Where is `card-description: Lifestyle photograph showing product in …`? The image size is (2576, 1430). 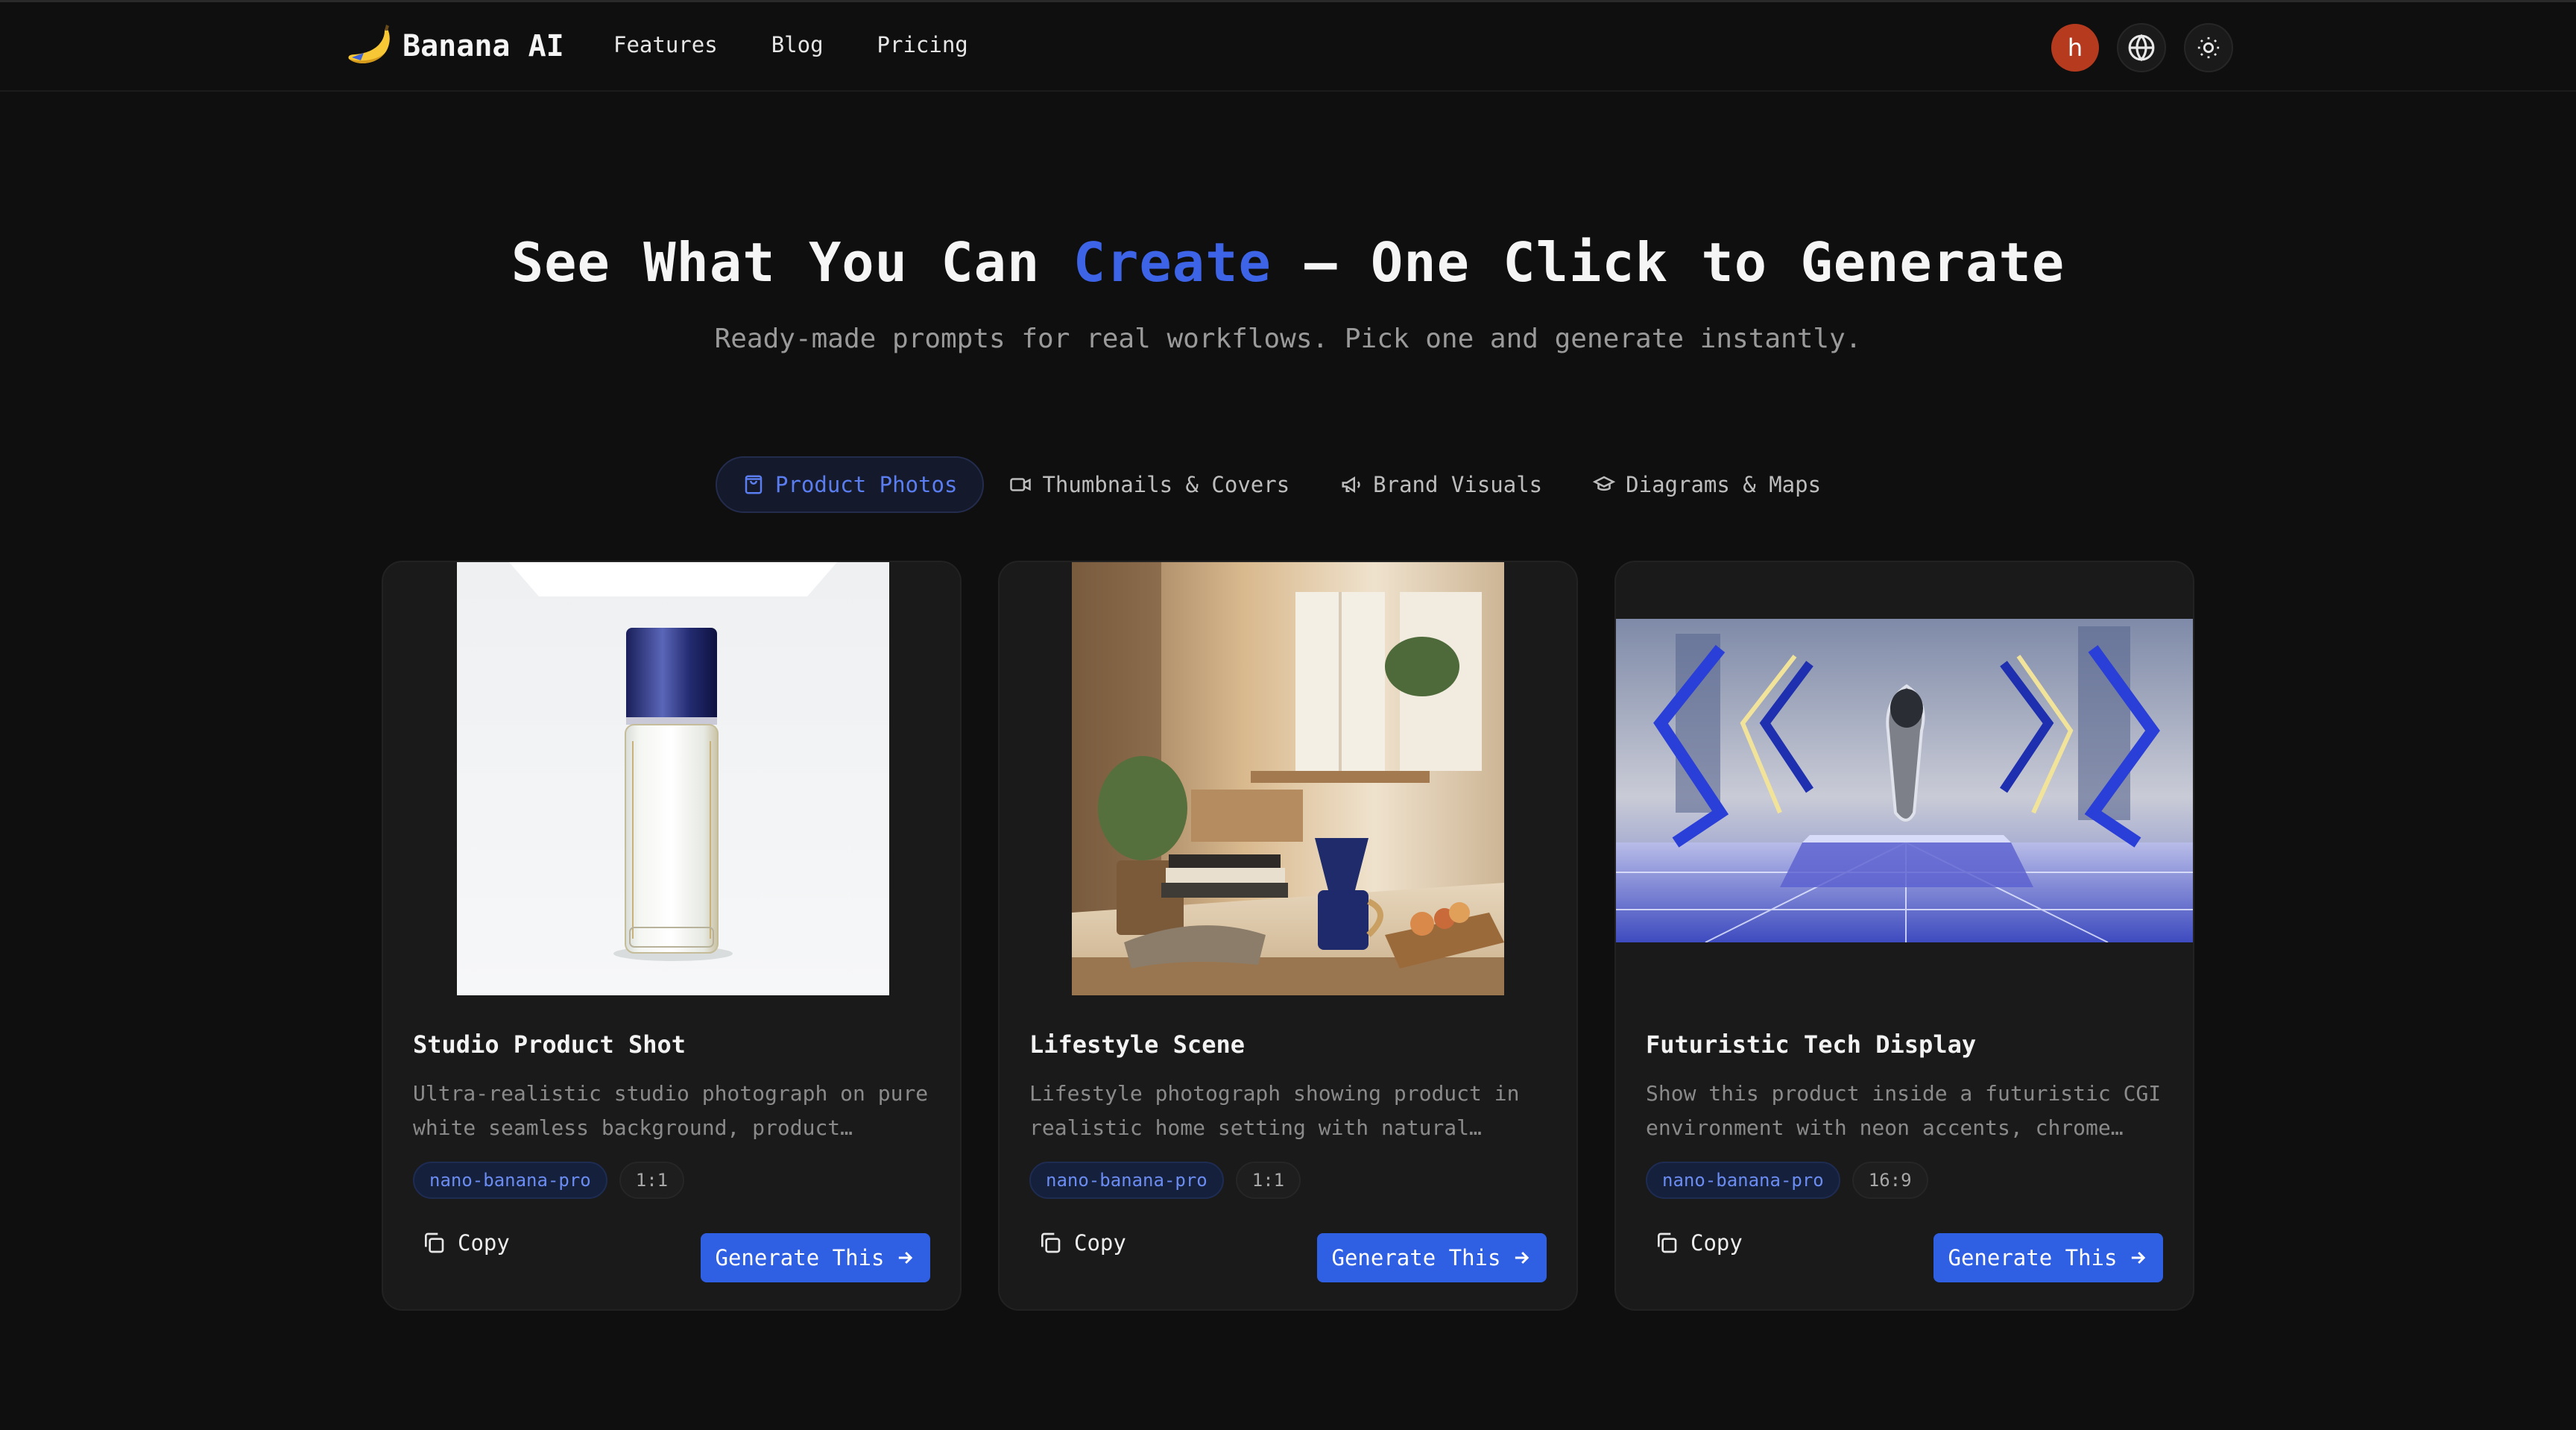
card-description: Lifestyle photograph showing product in … is located at coordinates (1274, 1110).